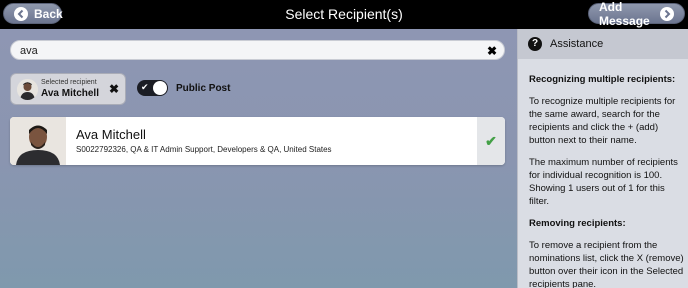  Describe the element at coordinates (152, 88) in the screenshot. I see `public-post-toggle: ✔` at that location.